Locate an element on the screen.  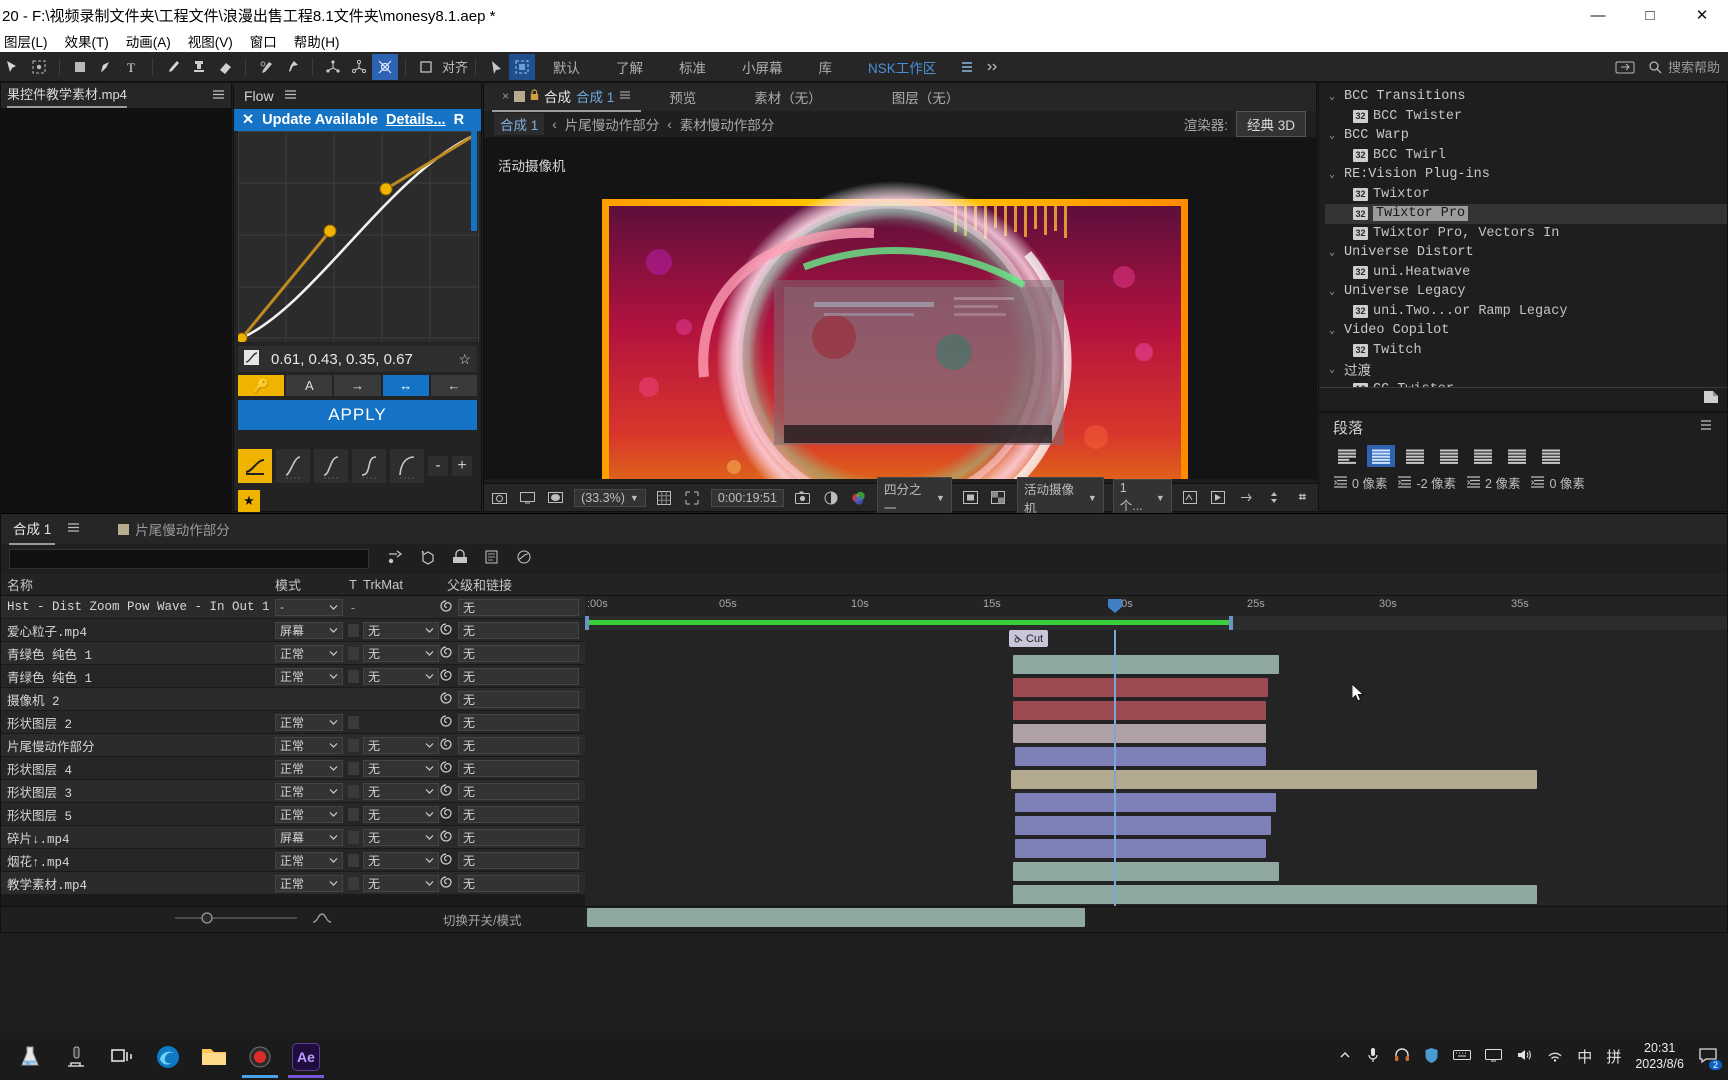
align-center-icon is located at coordinates (1381, 456).